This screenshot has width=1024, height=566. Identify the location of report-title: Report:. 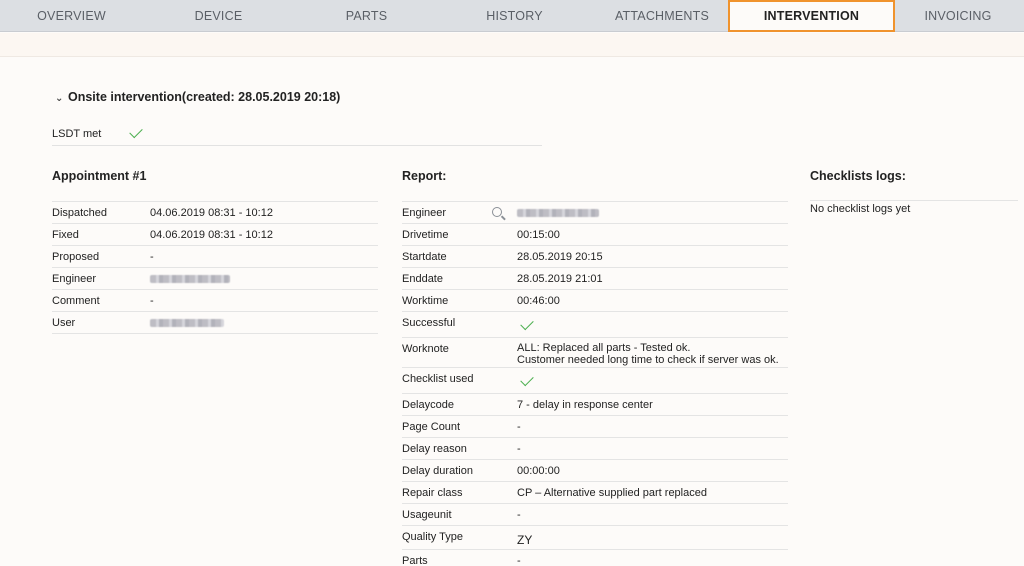
(424, 176).